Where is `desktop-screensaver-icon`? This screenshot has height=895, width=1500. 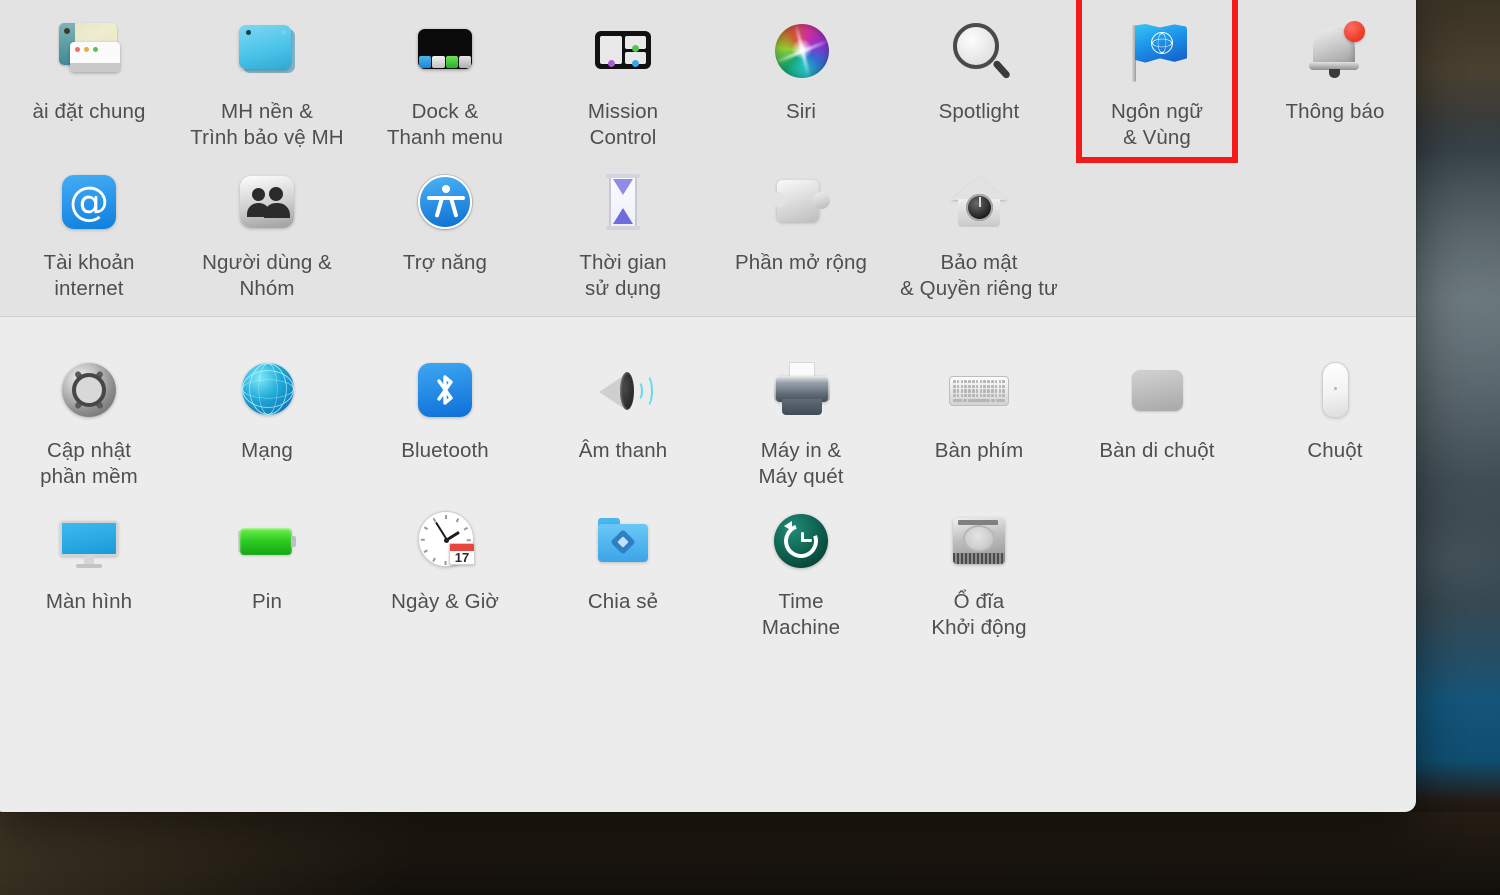
desktop-screensaver-icon is located at coordinates (267, 51).